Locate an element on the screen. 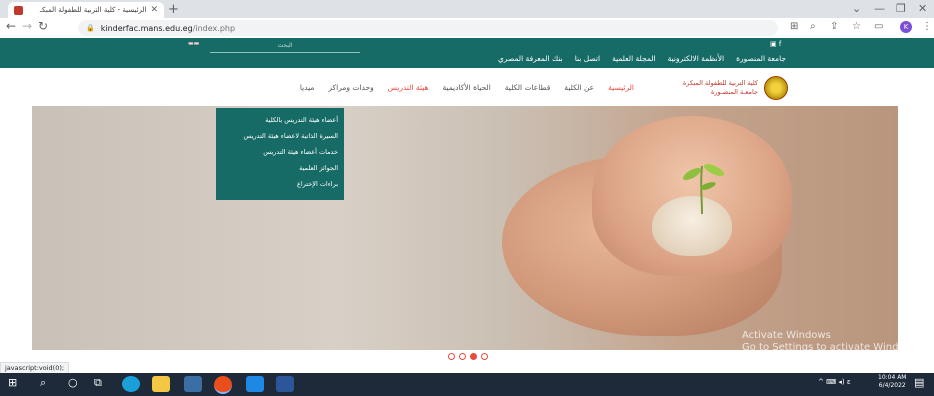  site-top-bar is located at coordinates (467, 53).